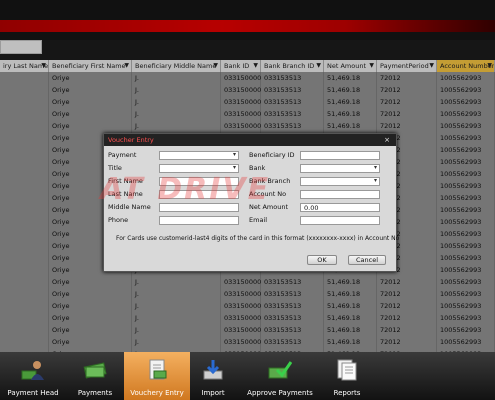 This screenshot has width=495, height=400. I want to click on top-banner, so click(247, 20).